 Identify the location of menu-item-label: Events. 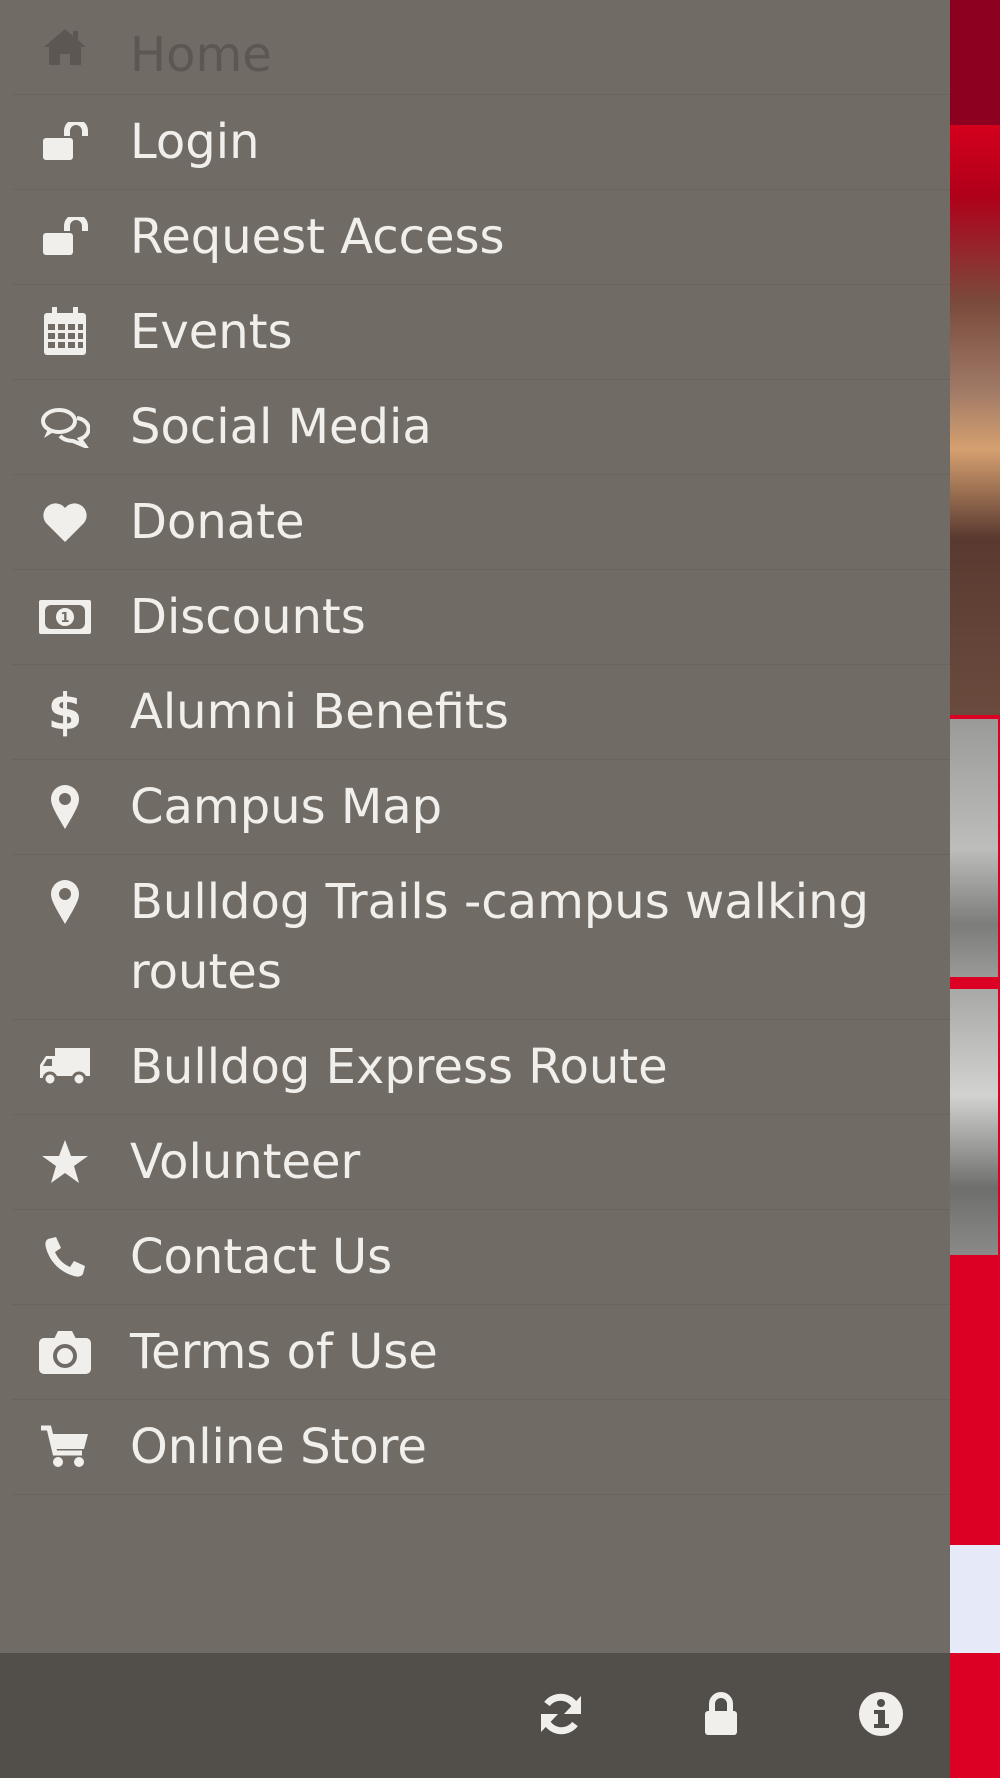
(211, 332).